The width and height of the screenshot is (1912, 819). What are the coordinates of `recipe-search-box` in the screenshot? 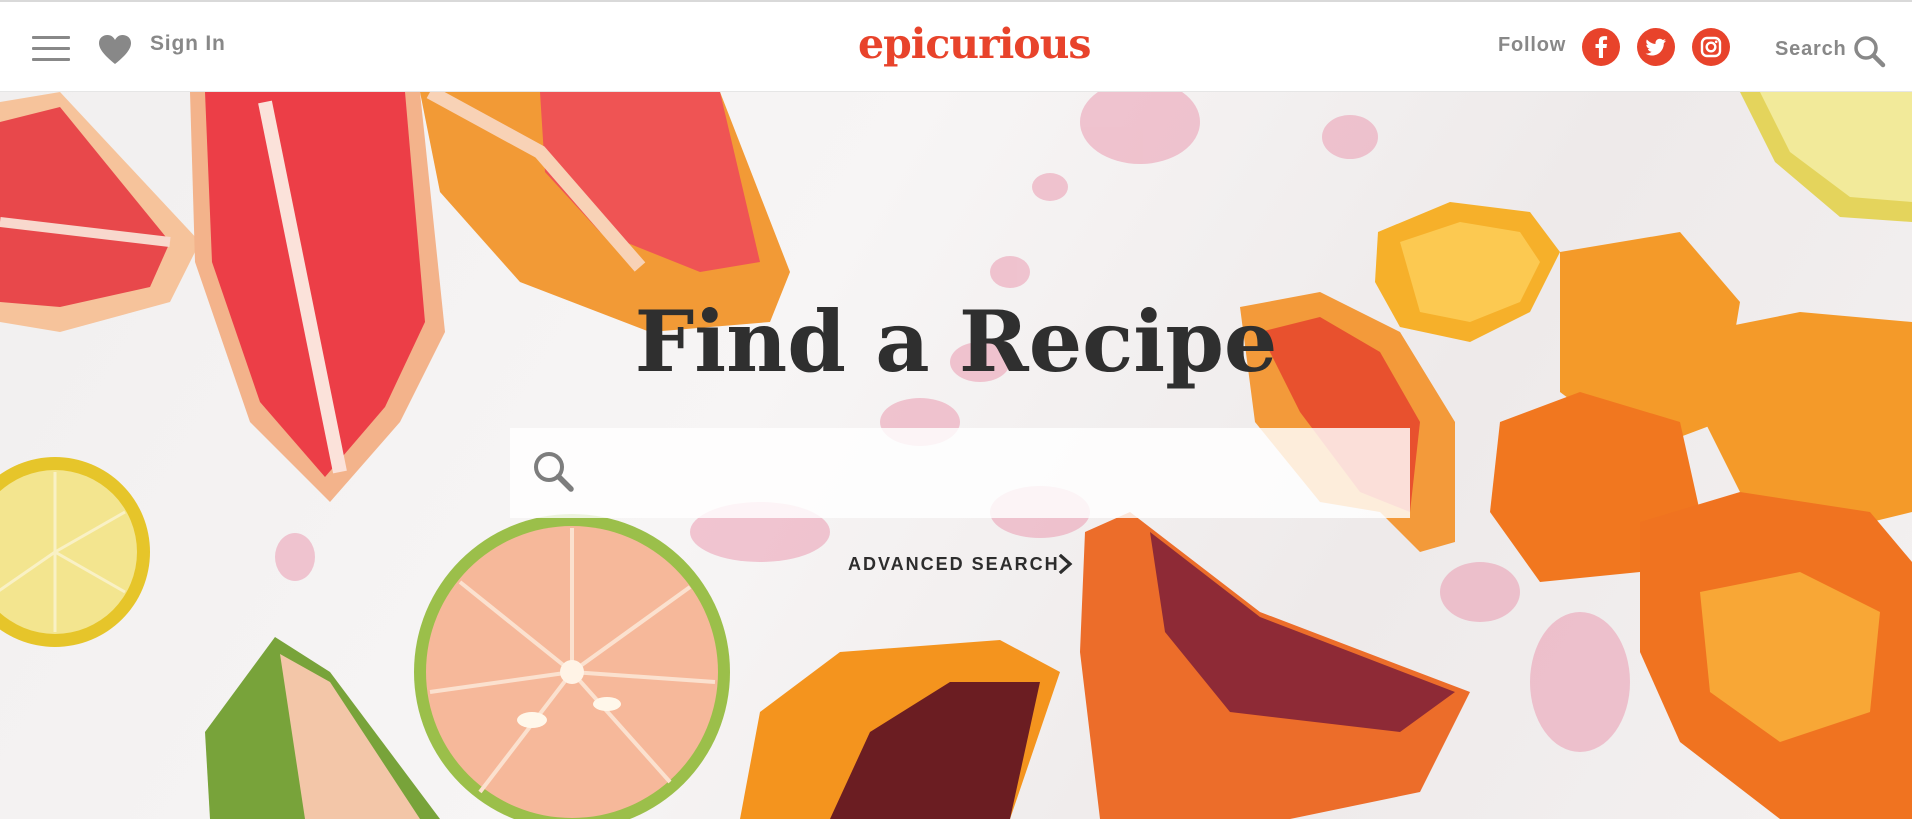 It's located at (960, 473).